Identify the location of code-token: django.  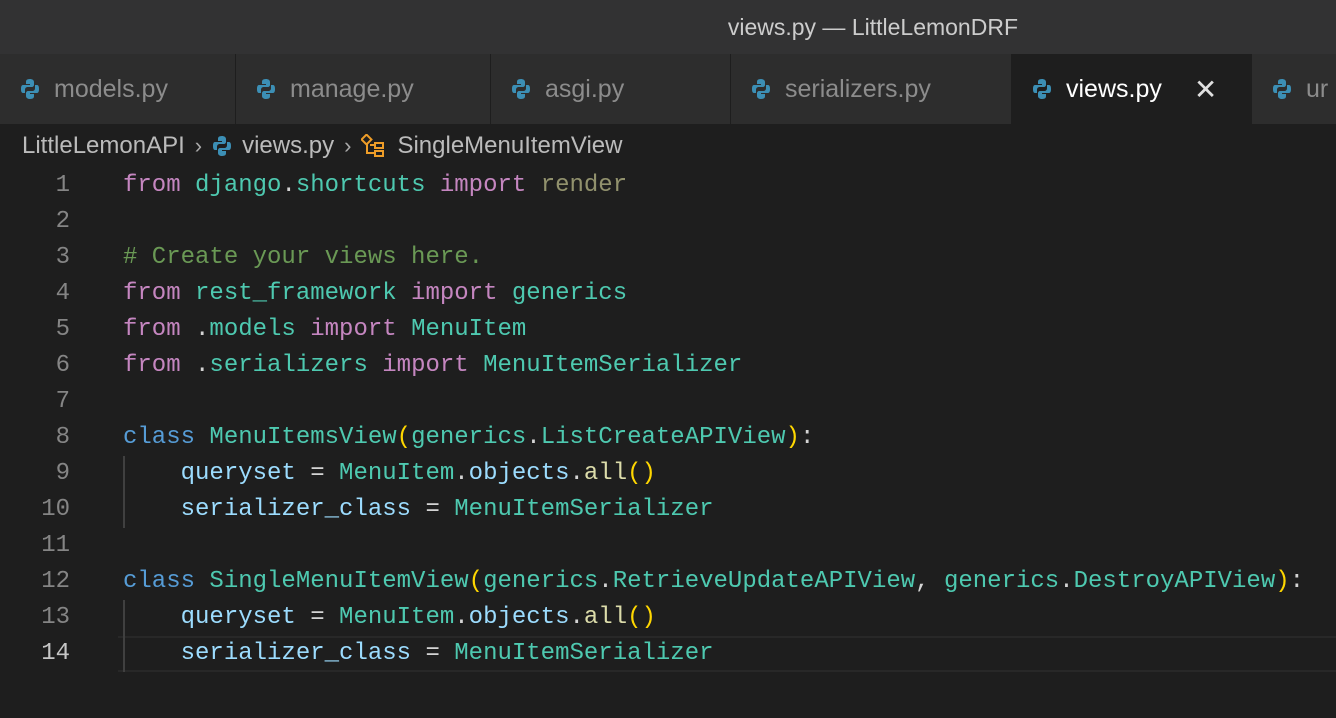
(231, 185).